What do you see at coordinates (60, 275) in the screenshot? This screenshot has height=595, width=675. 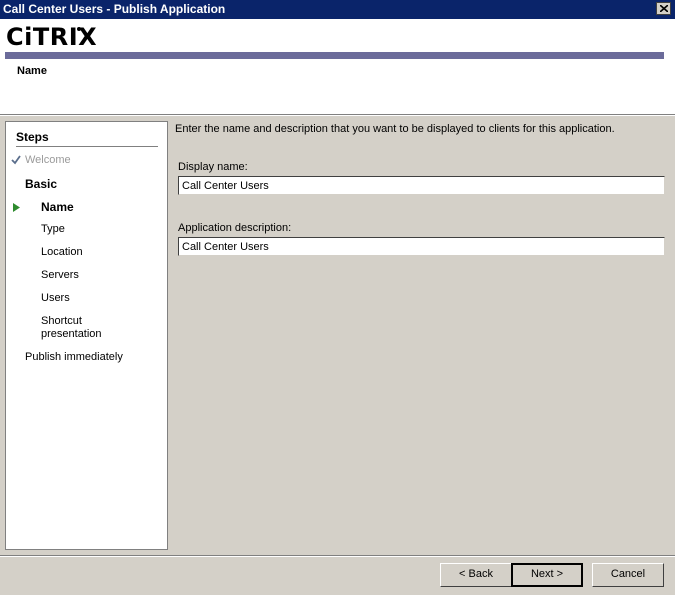 I see `step-servers: Servers` at bounding box center [60, 275].